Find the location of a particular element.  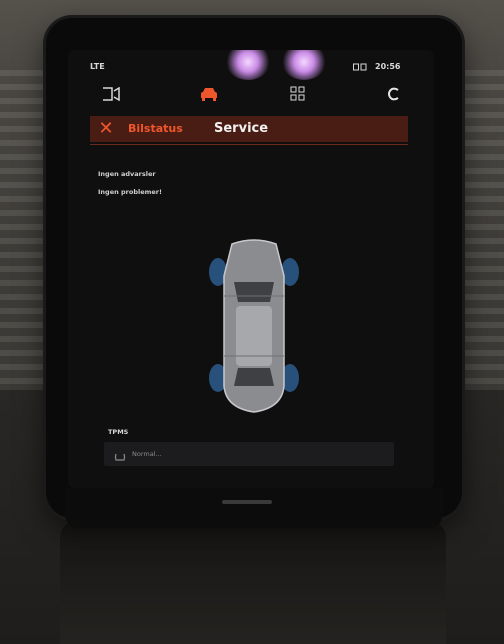

clock: 20:56 is located at coordinates (388, 66).